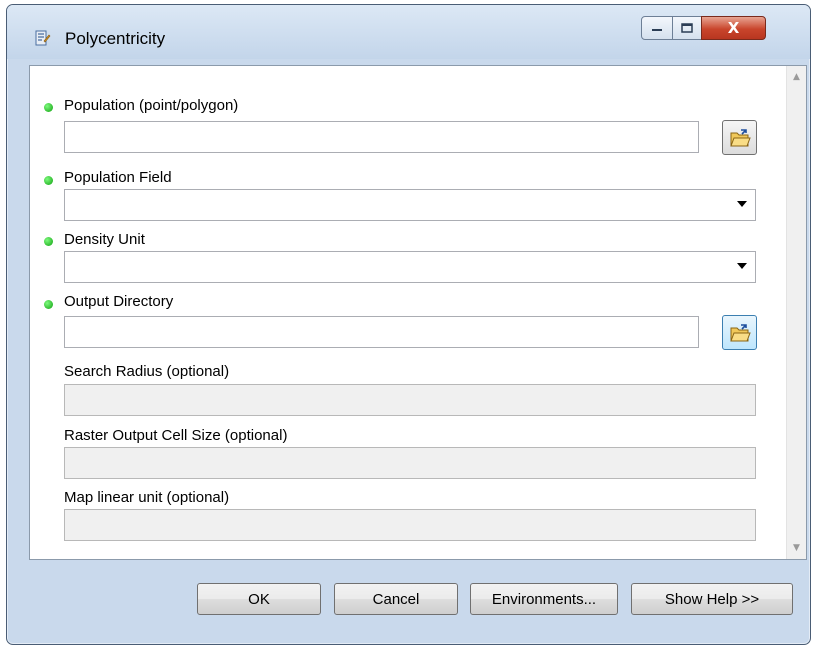 This screenshot has height=648, width=817. I want to click on population-label: Population (point/polygon), so click(151, 105).